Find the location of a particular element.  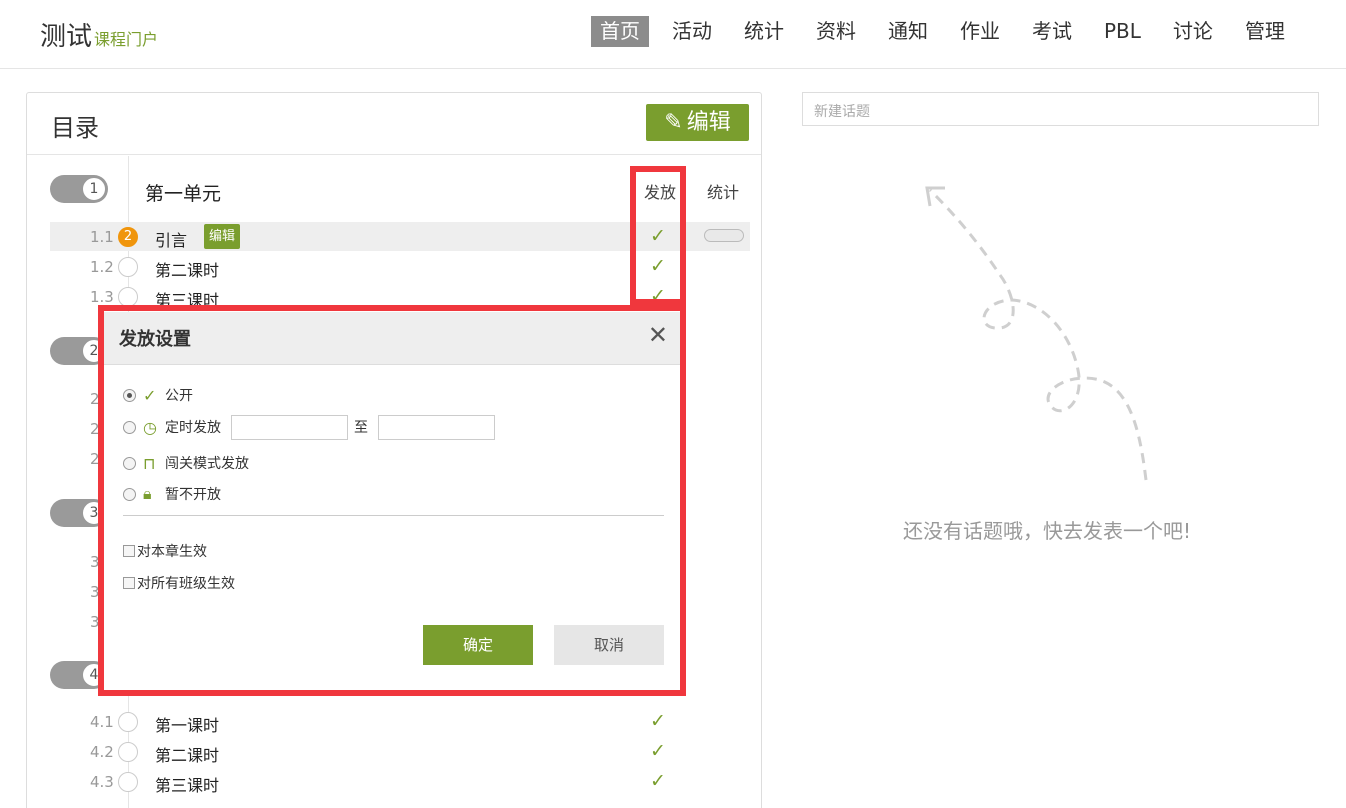

lesson-title: 第一课时 is located at coordinates (187, 724).